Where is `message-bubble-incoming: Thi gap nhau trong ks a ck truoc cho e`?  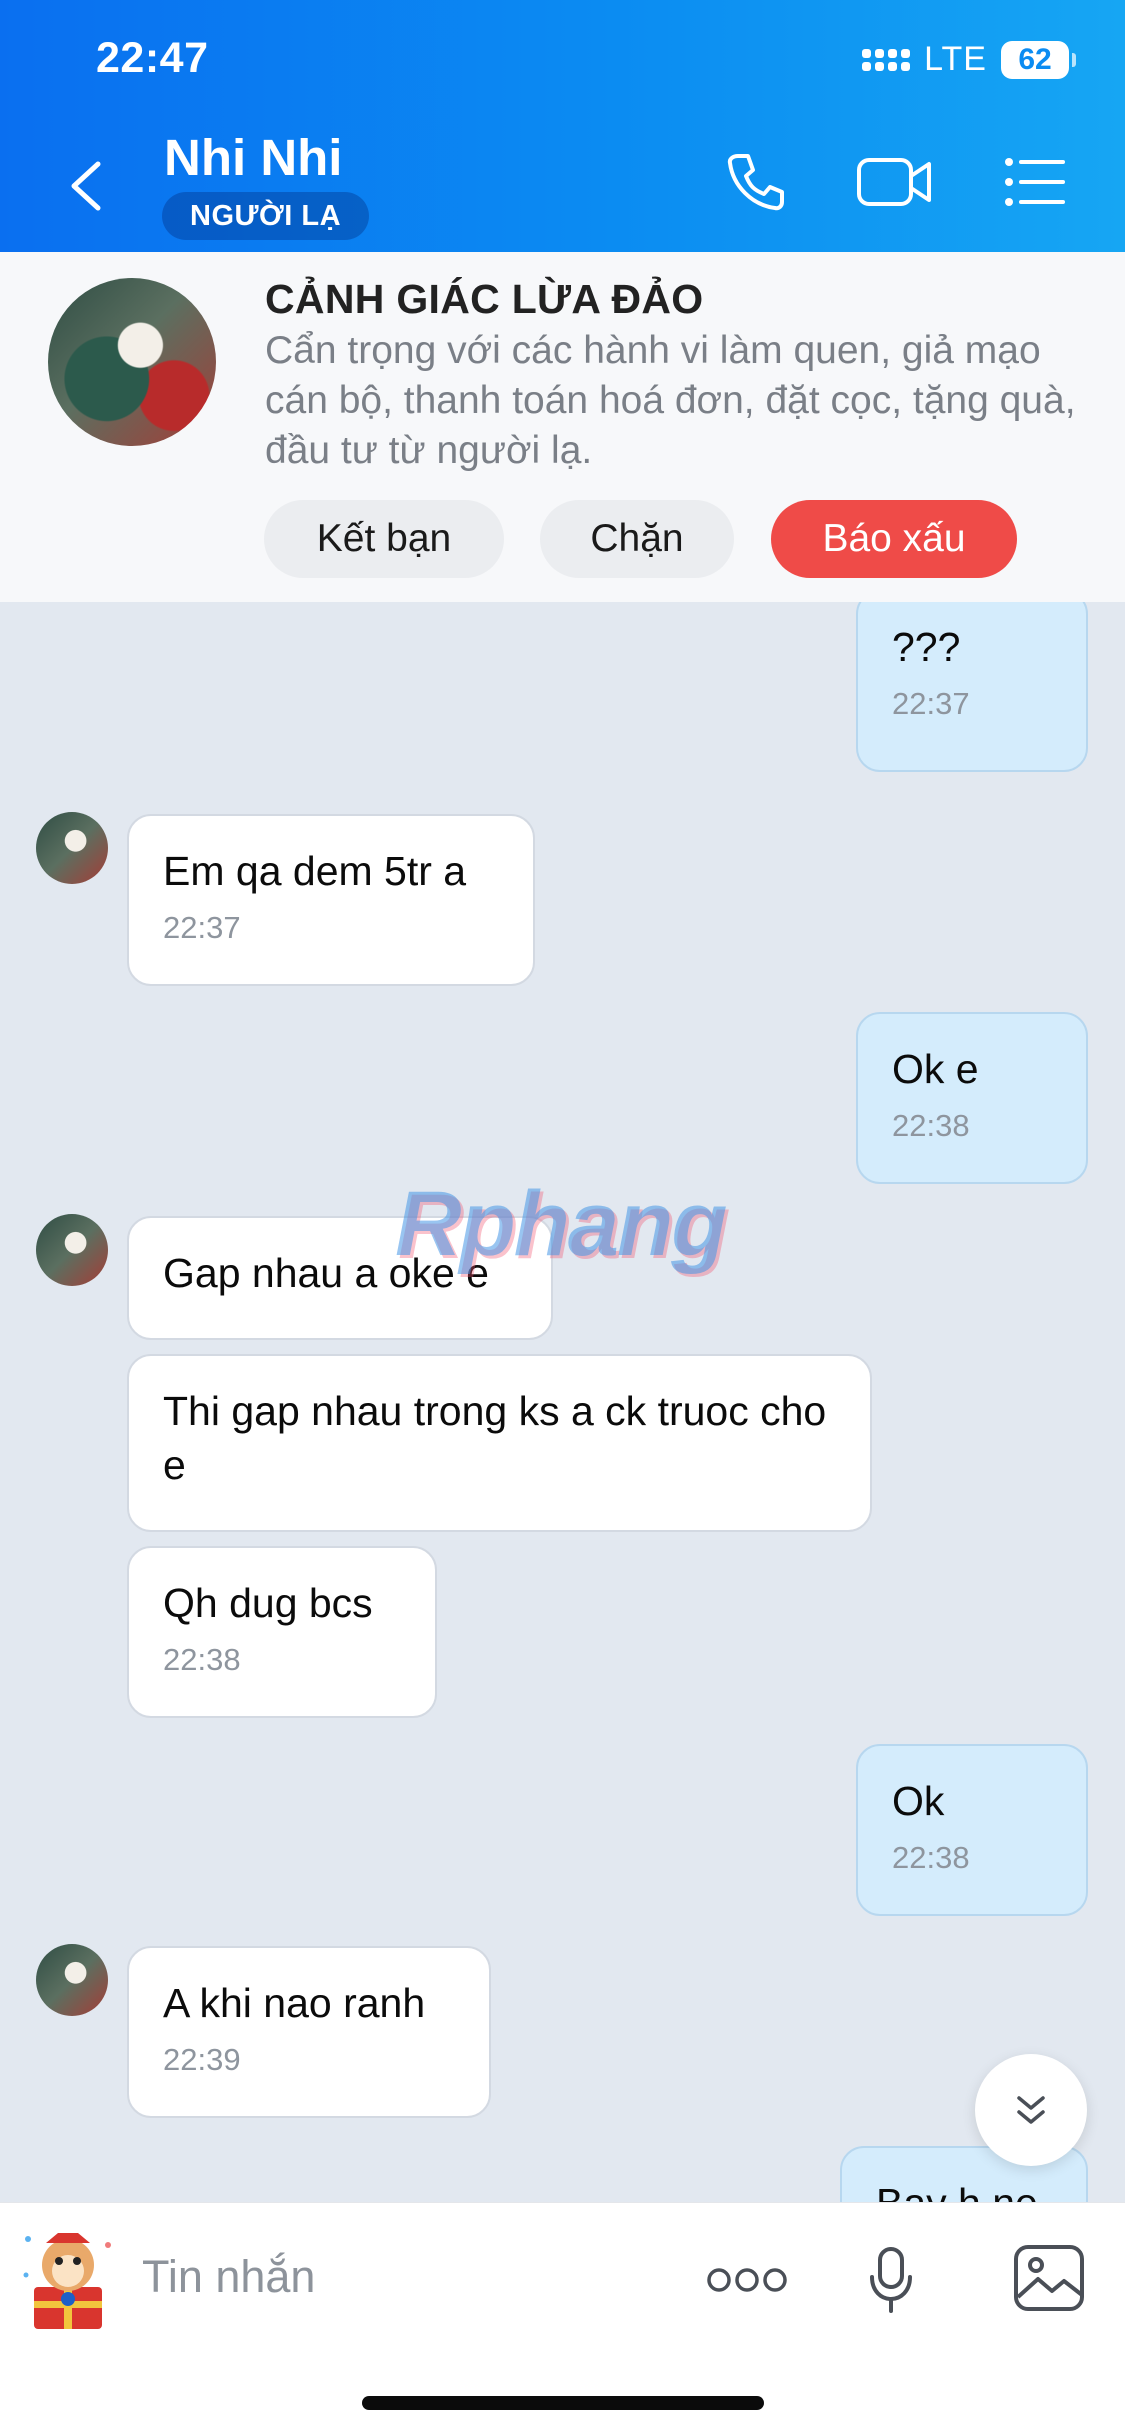
message-bubble-incoming: Thi gap nhau trong ks a ck truoc cho e is located at coordinates (499, 1443).